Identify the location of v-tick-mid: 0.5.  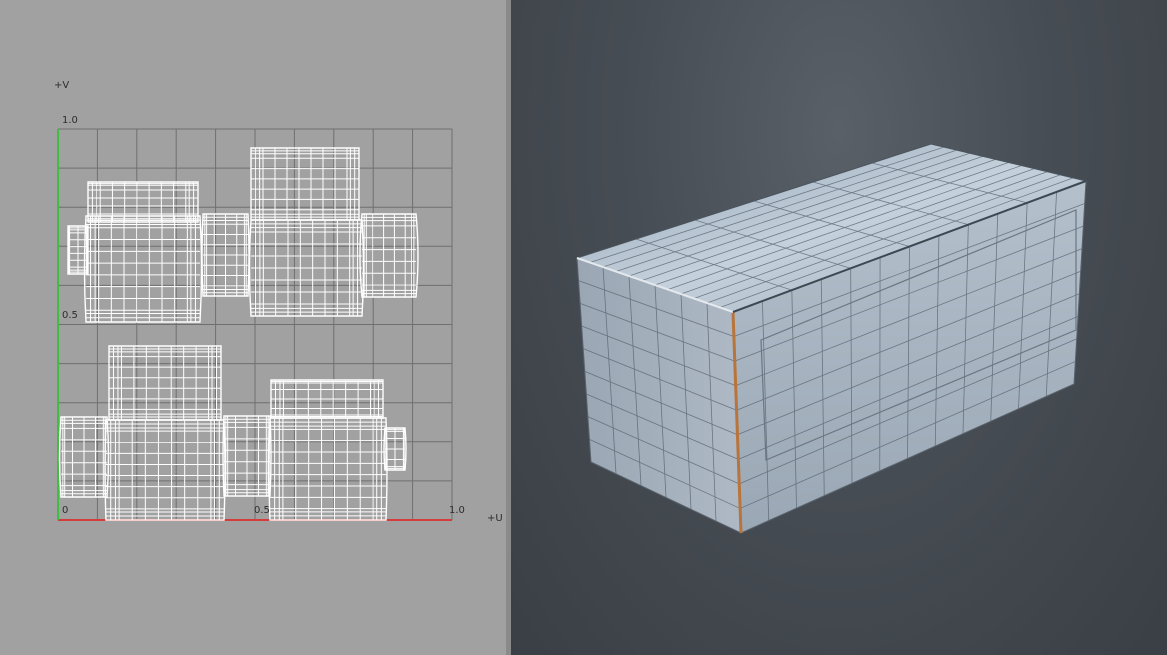
(70, 315).